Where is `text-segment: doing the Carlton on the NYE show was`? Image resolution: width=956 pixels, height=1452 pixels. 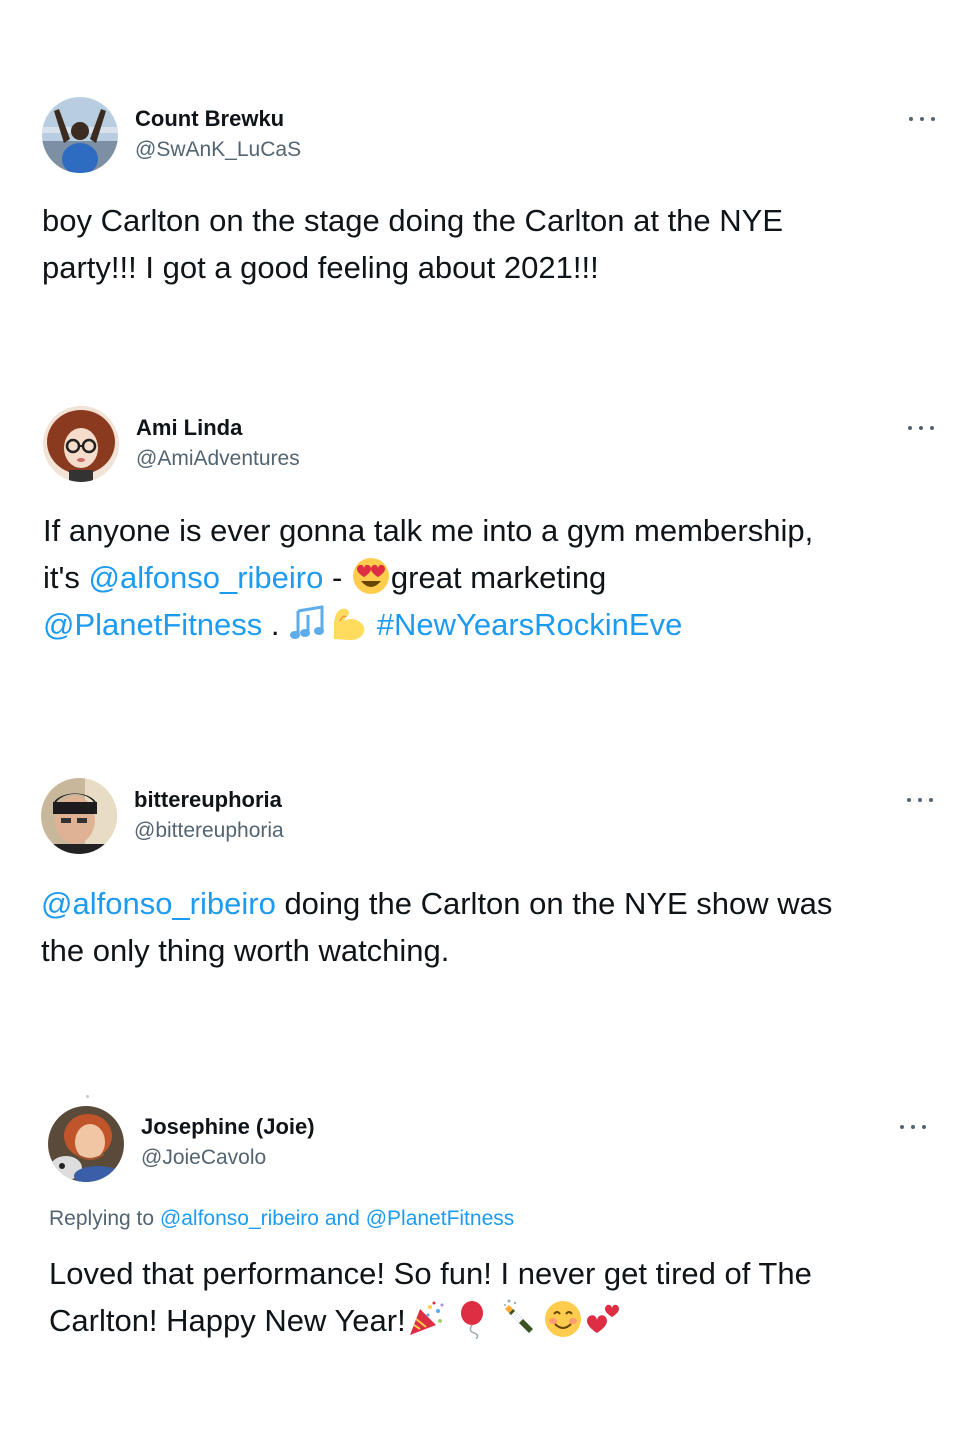 text-segment: doing the Carlton on the NYE show was is located at coordinates (554, 903).